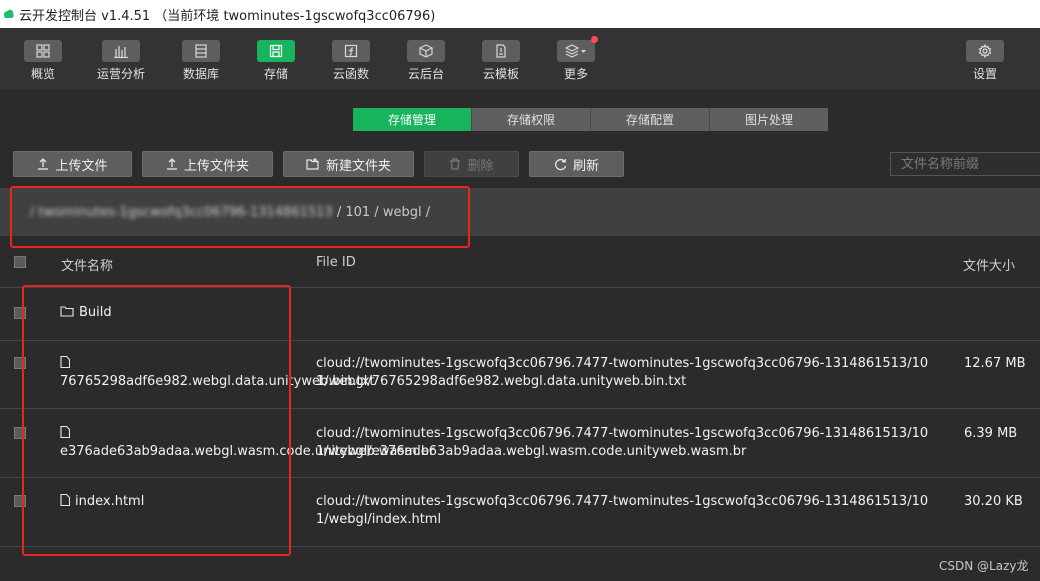 This screenshot has width=1040, height=581. I want to click on column-header-name: 文件名称, so click(87, 266).